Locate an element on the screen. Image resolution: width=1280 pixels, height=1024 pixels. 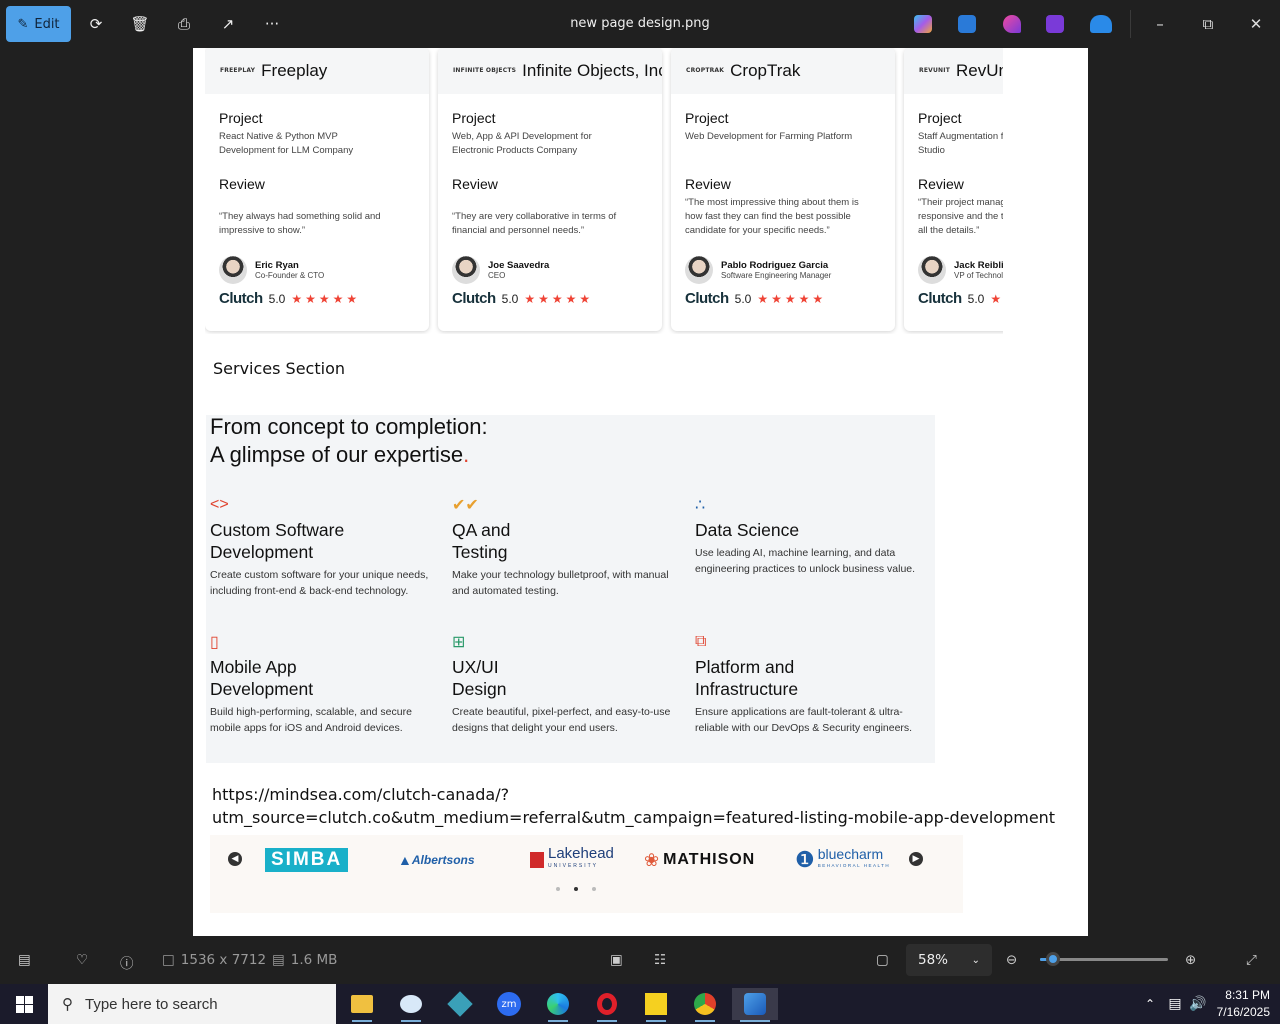
chevron-down-icon: ⌄ is located at coordinates (975, 960).